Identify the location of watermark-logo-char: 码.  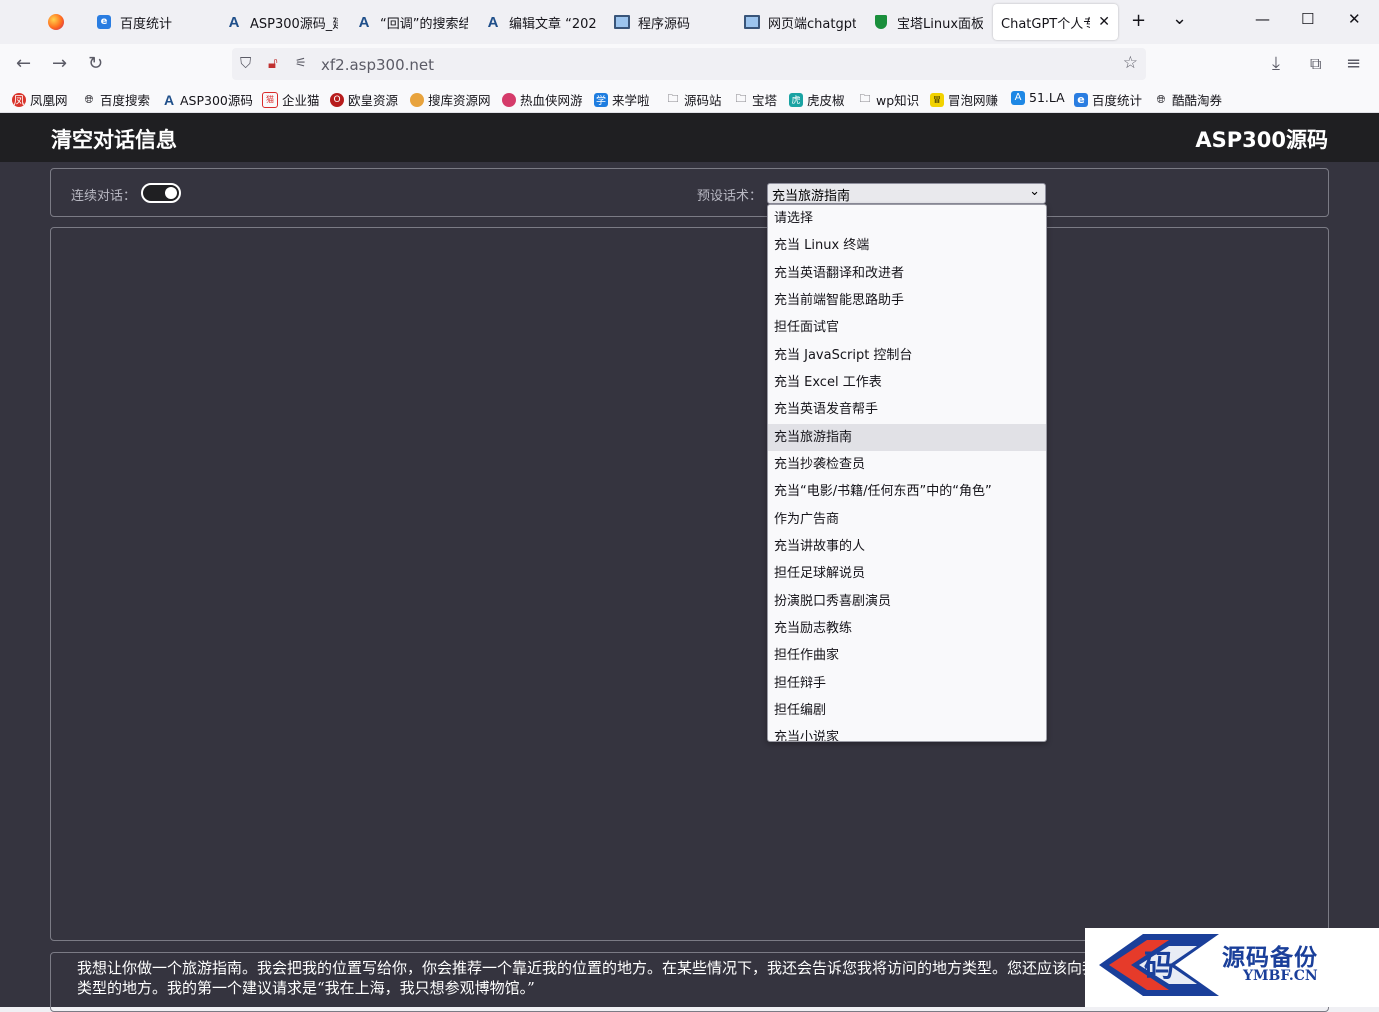
(1159, 966).